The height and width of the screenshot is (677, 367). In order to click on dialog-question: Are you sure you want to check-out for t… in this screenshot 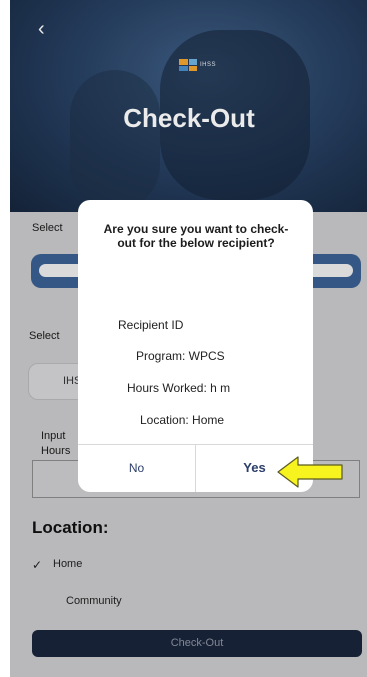, I will do `click(196, 236)`.